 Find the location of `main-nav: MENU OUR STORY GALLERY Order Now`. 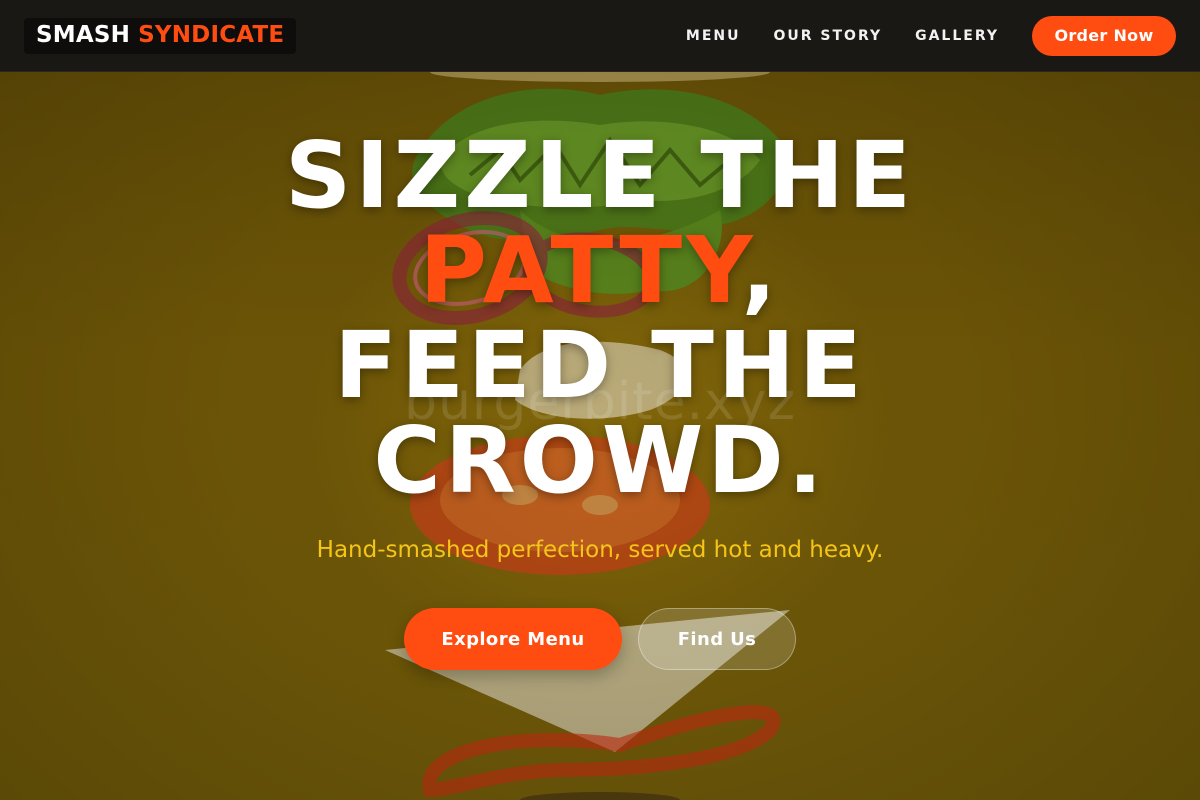

main-nav: MENU OUR STORY GALLERY Order Now is located at coordinates (931, 35).